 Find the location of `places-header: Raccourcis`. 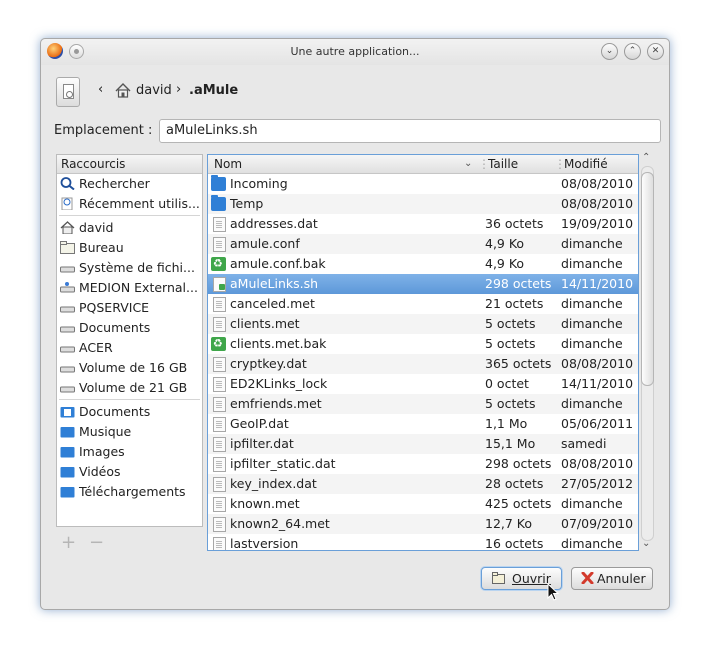

places-header: Raccourcis is located at coordinates (129, 164).